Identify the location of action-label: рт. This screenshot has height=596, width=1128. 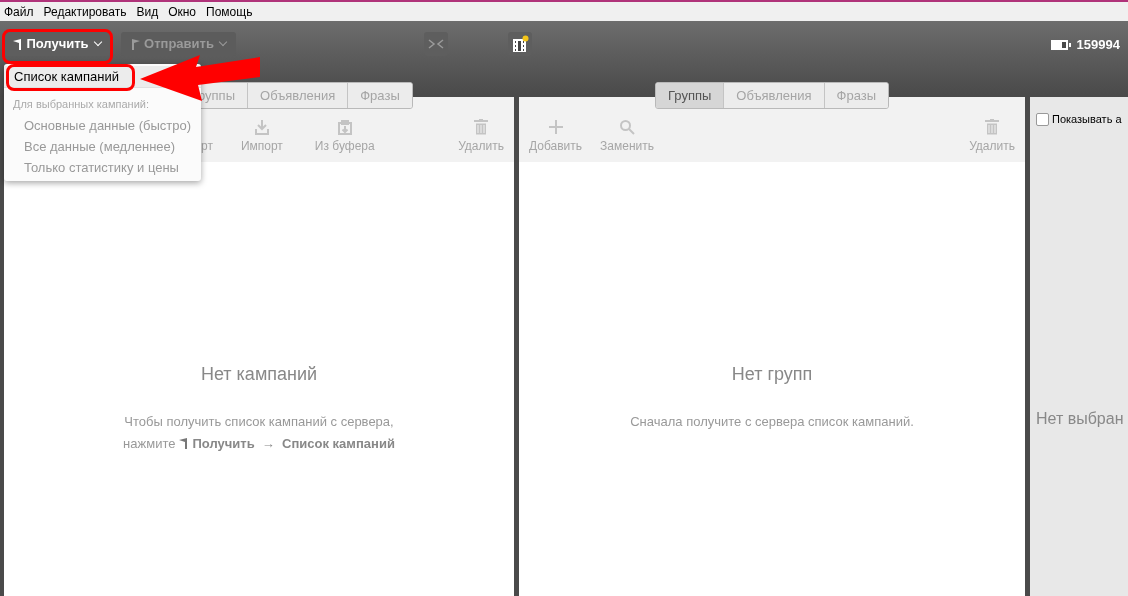
(207, 146).